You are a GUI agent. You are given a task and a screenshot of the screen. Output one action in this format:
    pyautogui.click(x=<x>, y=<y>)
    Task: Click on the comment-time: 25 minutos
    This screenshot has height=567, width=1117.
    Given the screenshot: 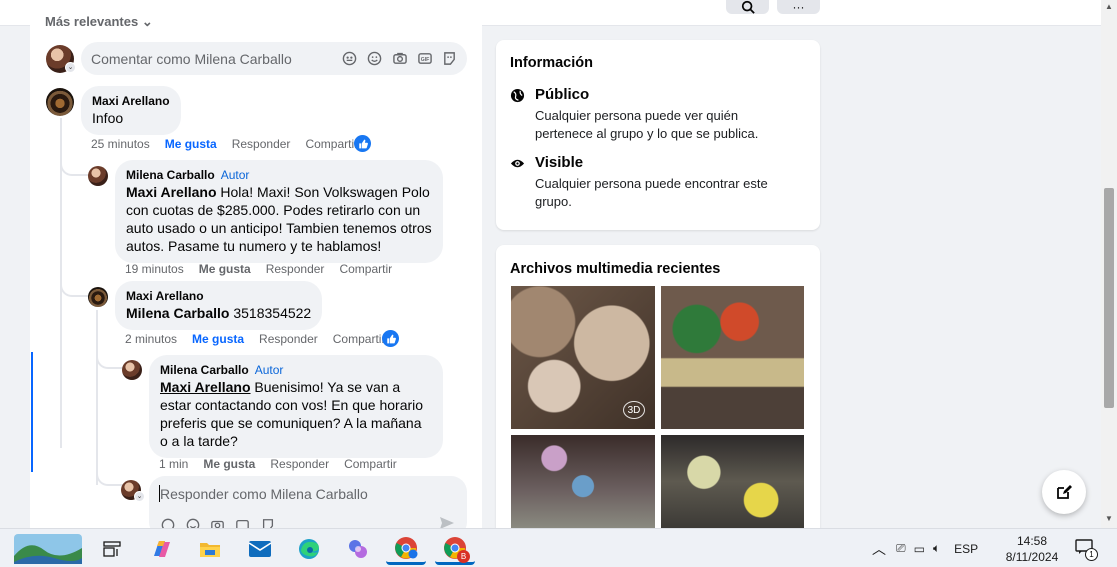 What is the action you would take?
    pyautogui.click(x=120, y=144)
    